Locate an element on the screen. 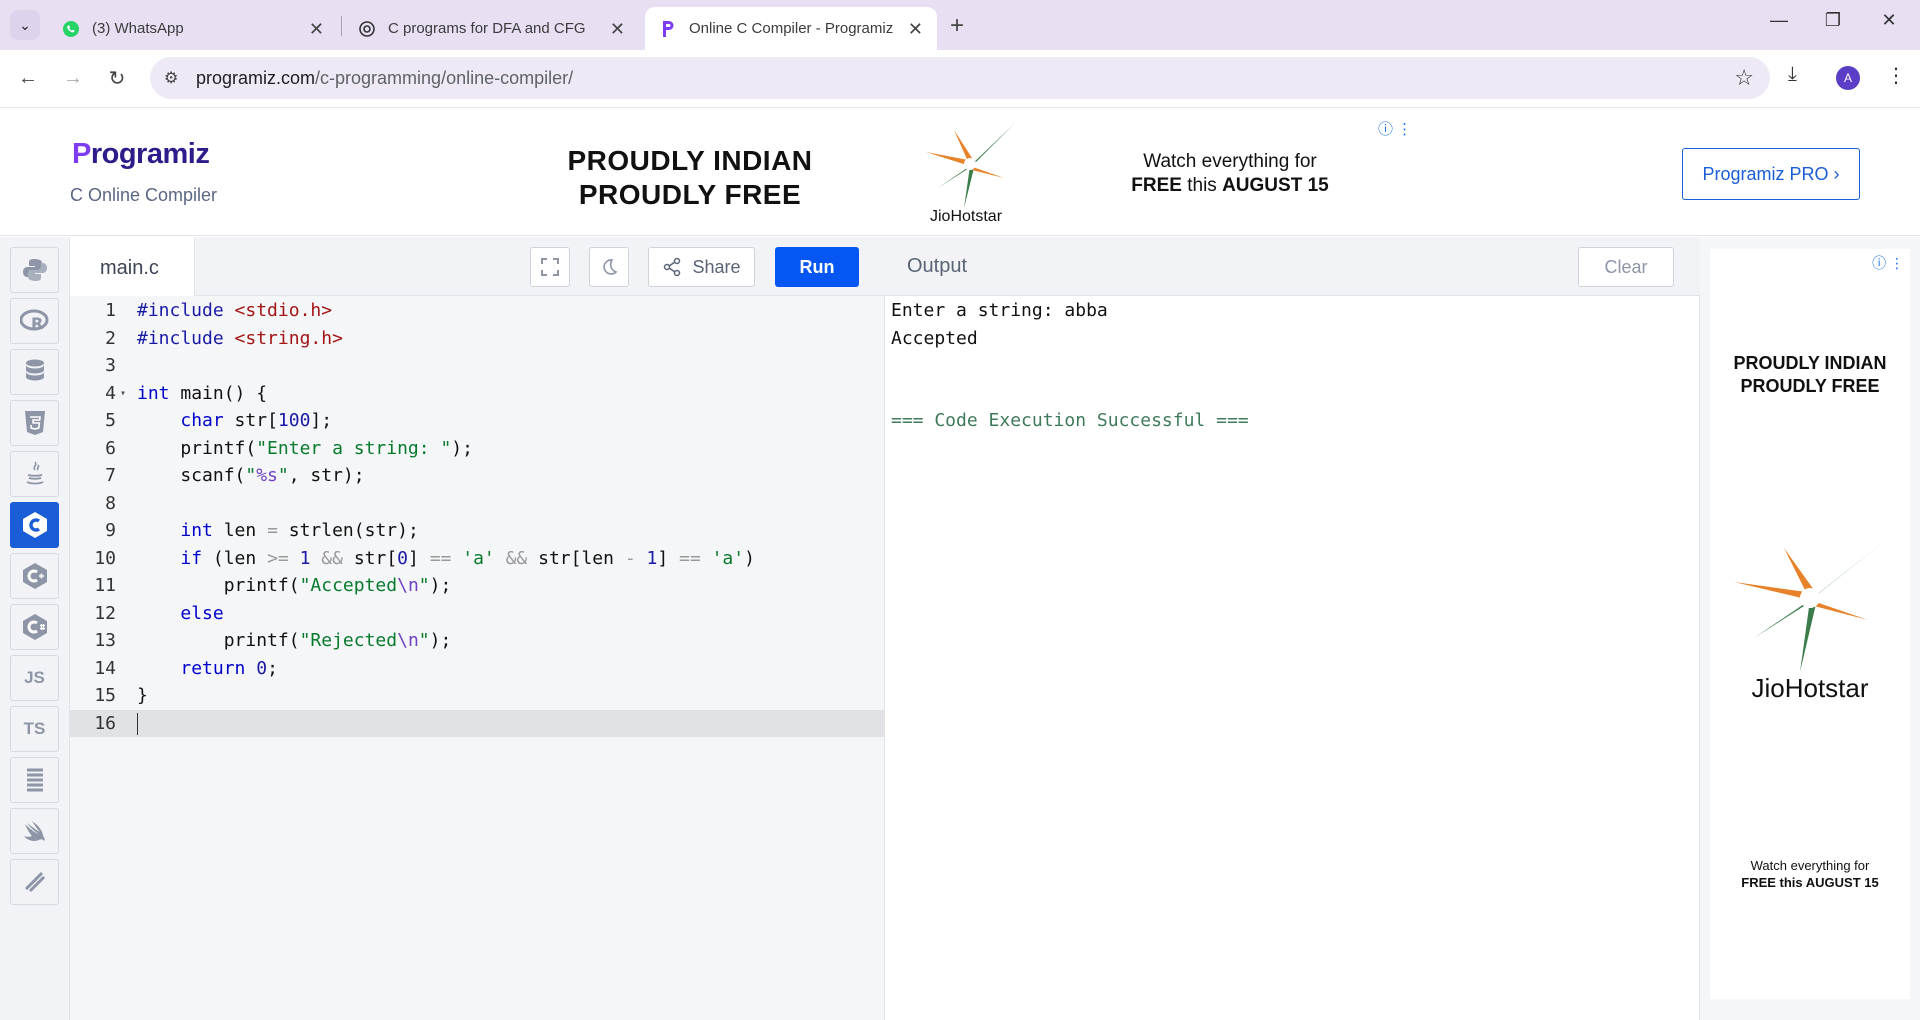 Image resolution: width=1920 pixels, height=1020 pixels. tab-whatsapp: (3) WhatsApp ✕ is located at coordinates (193, 28).